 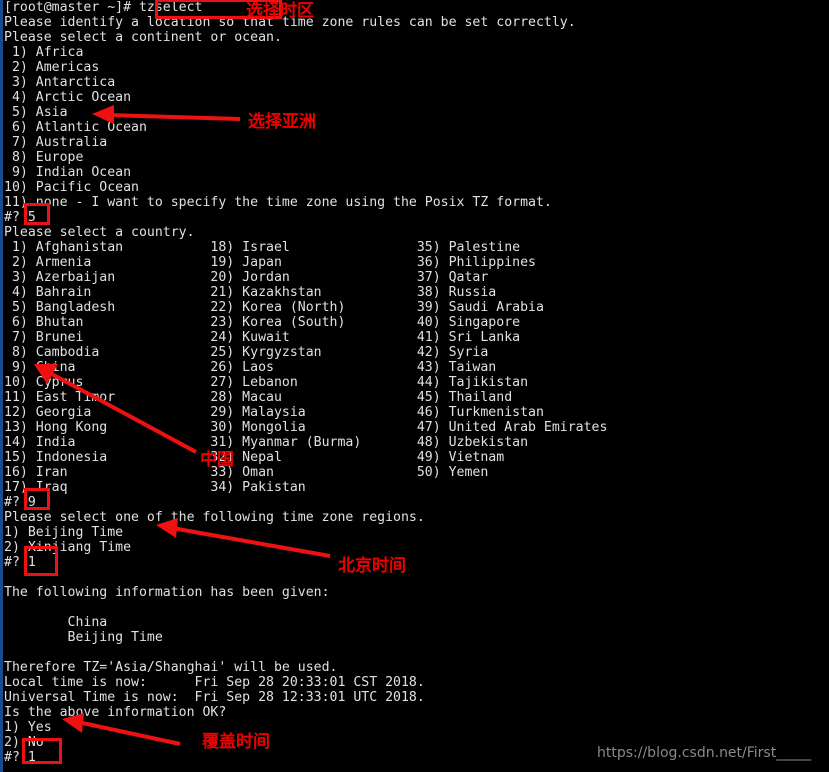 What do you see at coordinates (282, 122) in the screenshot?
I see `annotation-select-asia: 选择亚洲` at bounding box center [282, 122].